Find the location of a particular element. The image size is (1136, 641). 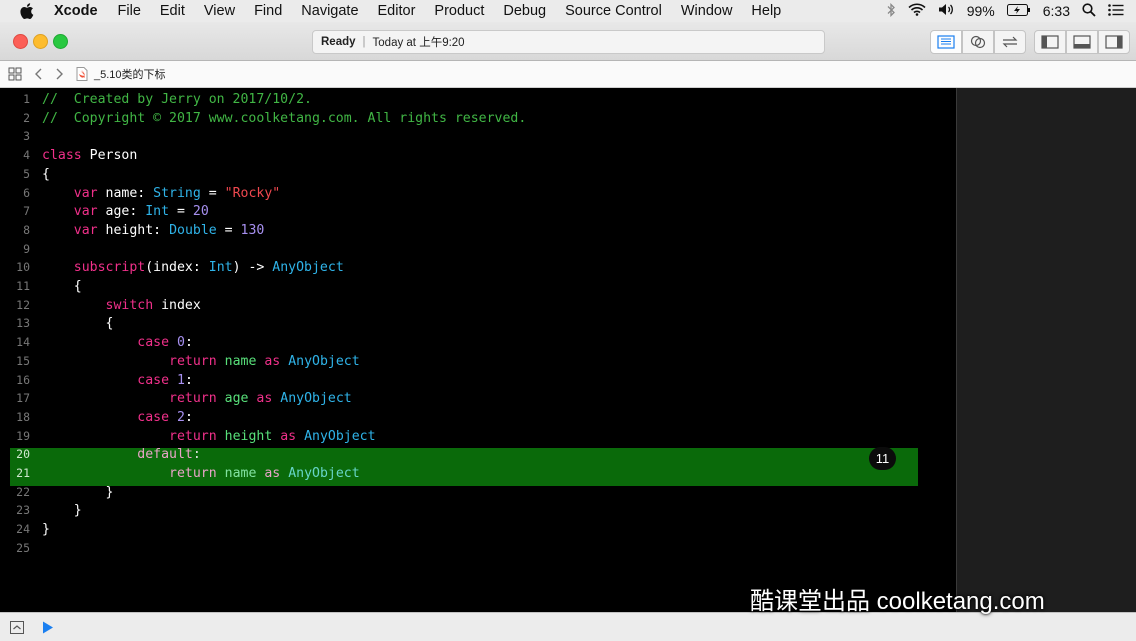

code-token: { is located at coordinates (46, 174).